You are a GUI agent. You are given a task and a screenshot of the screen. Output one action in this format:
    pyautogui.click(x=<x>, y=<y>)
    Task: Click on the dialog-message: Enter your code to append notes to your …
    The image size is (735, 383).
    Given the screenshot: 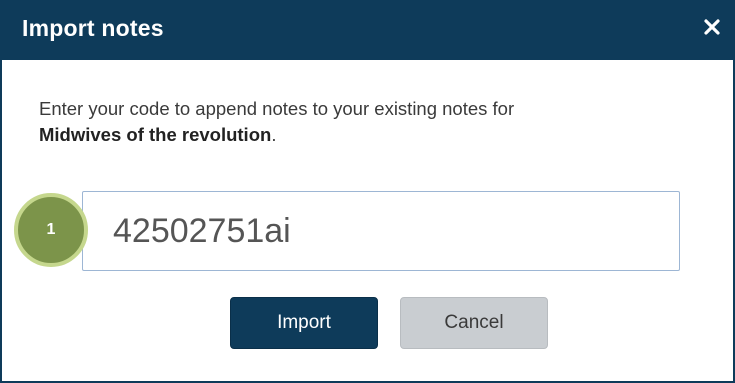 What is the action you would take?
    pyautogui.click(x=369, y=122)
    